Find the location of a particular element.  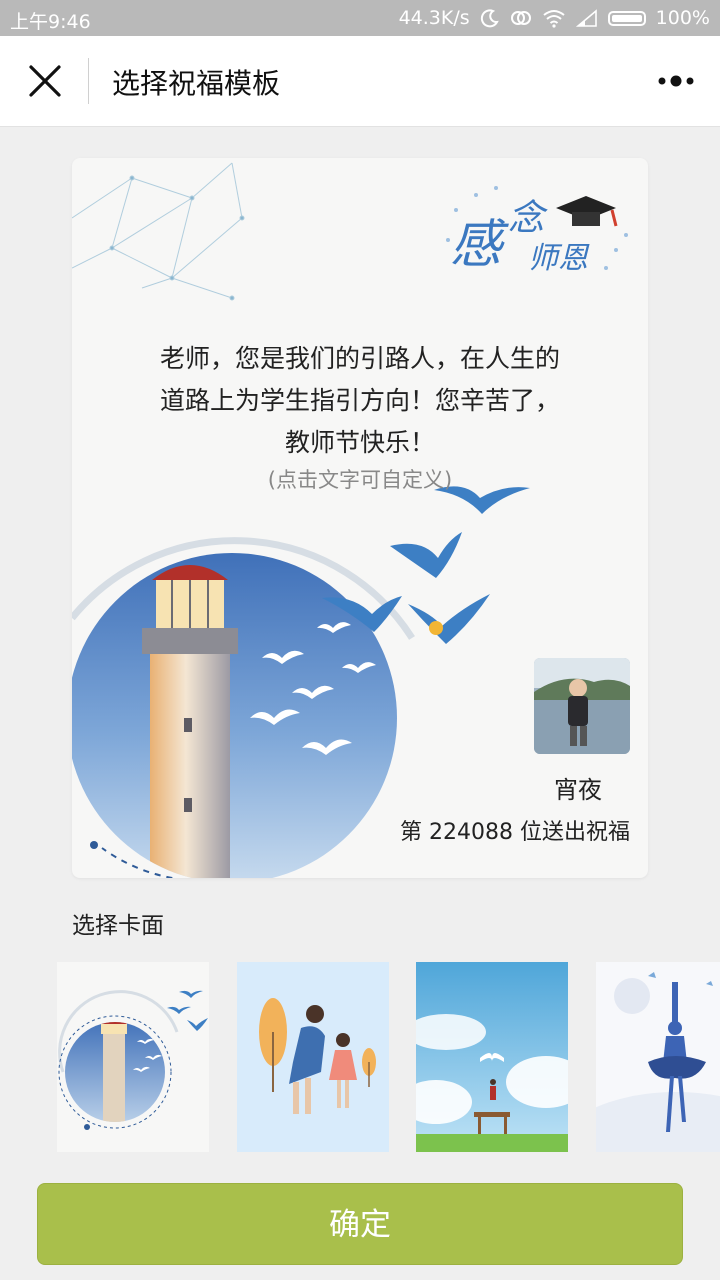

confirm-button: 确定 is located at coordinates (360, 1224).